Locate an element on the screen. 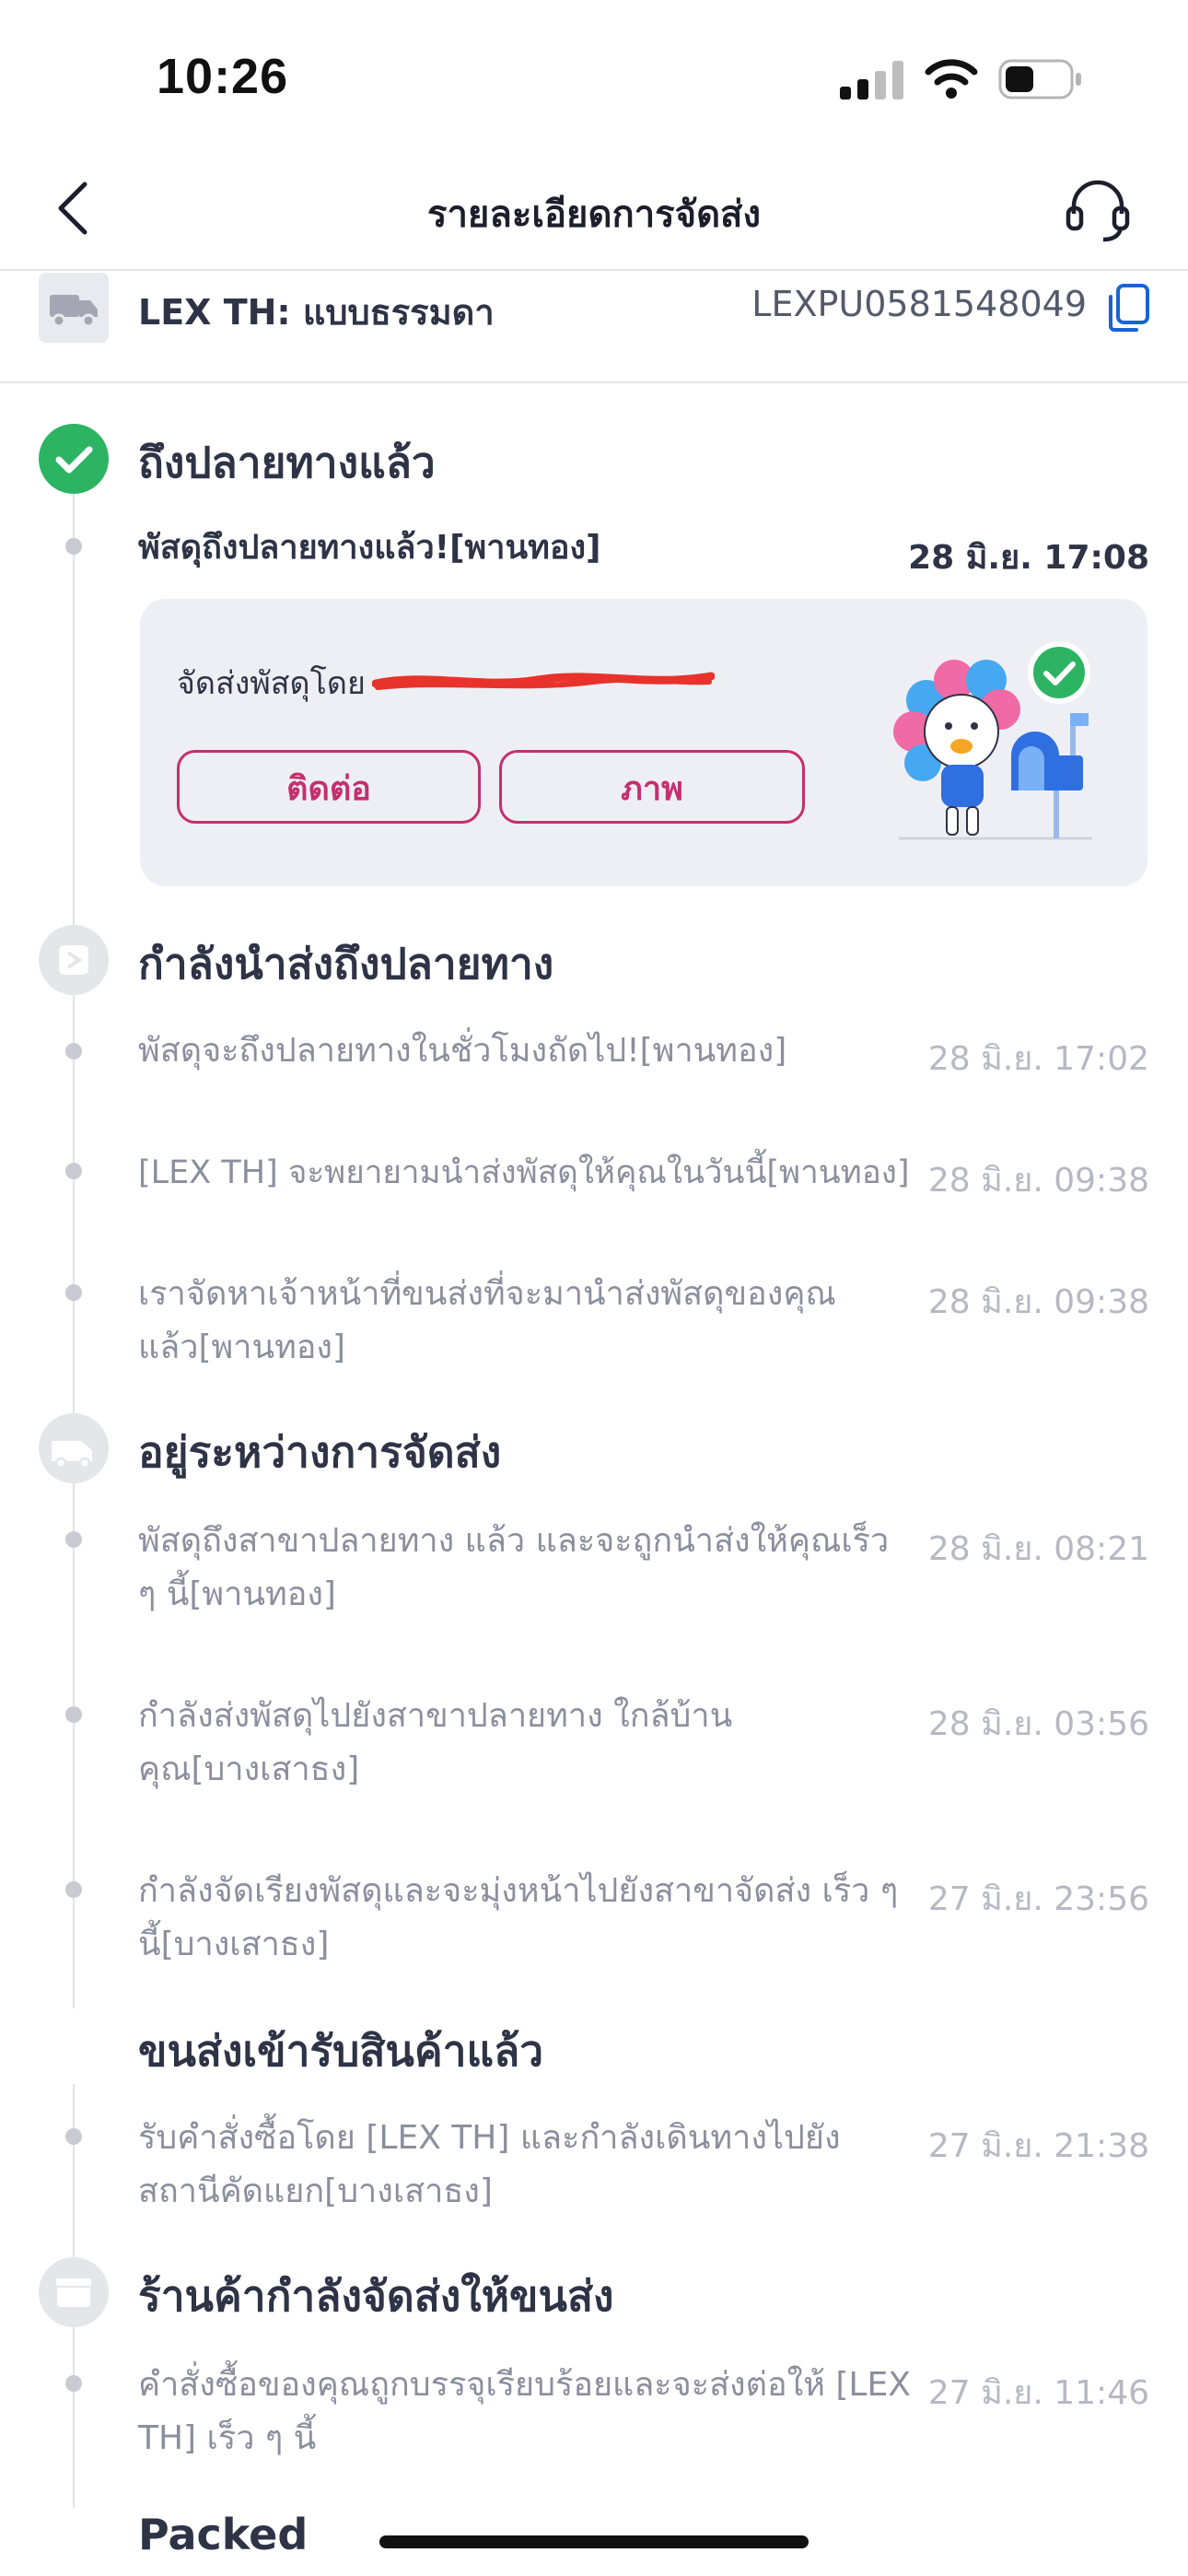 This screenshot has height=2576, width=1188. battery-icon is located at coordinates (1039, 79).